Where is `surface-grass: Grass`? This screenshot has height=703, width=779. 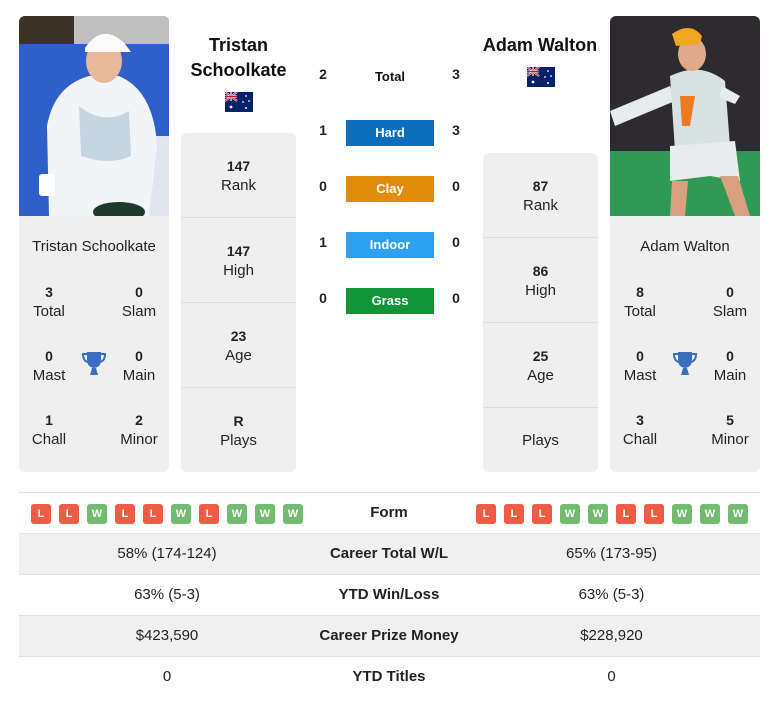
surface-grass: Grass is located at coordinates (390, 301).